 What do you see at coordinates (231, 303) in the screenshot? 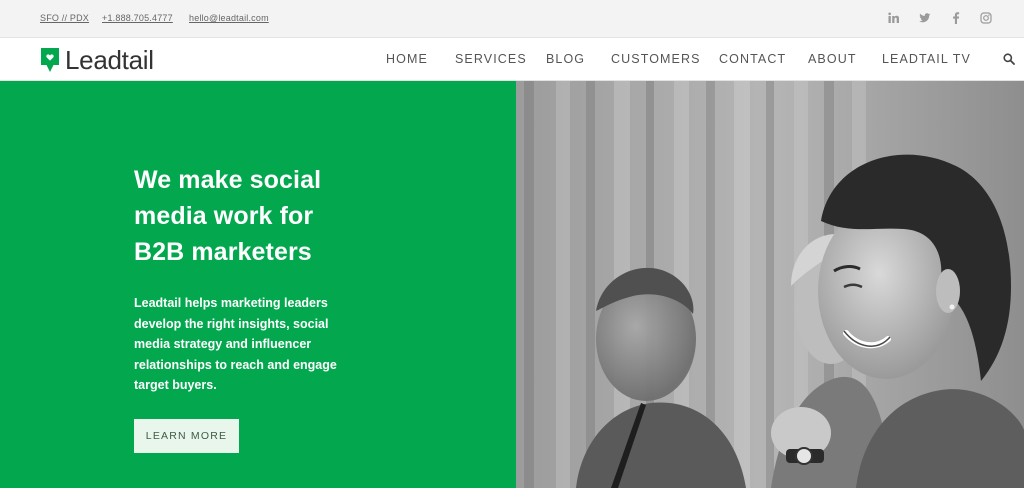
I see `description-line: Leadtail helps marketing leaders` at bounding box center [231, 303].